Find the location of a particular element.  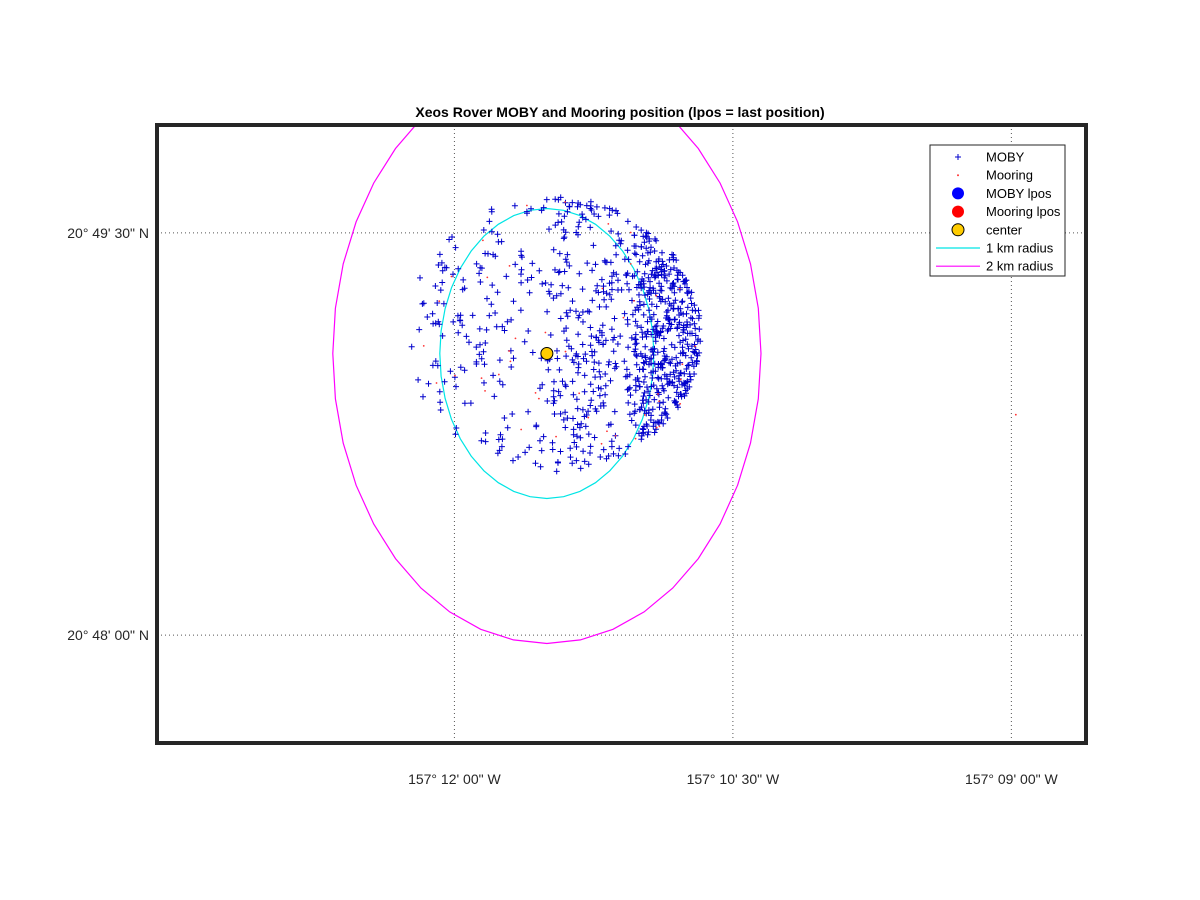

x-tick-label: 157° 09' 00" W is located at coordinates (1011, 779).